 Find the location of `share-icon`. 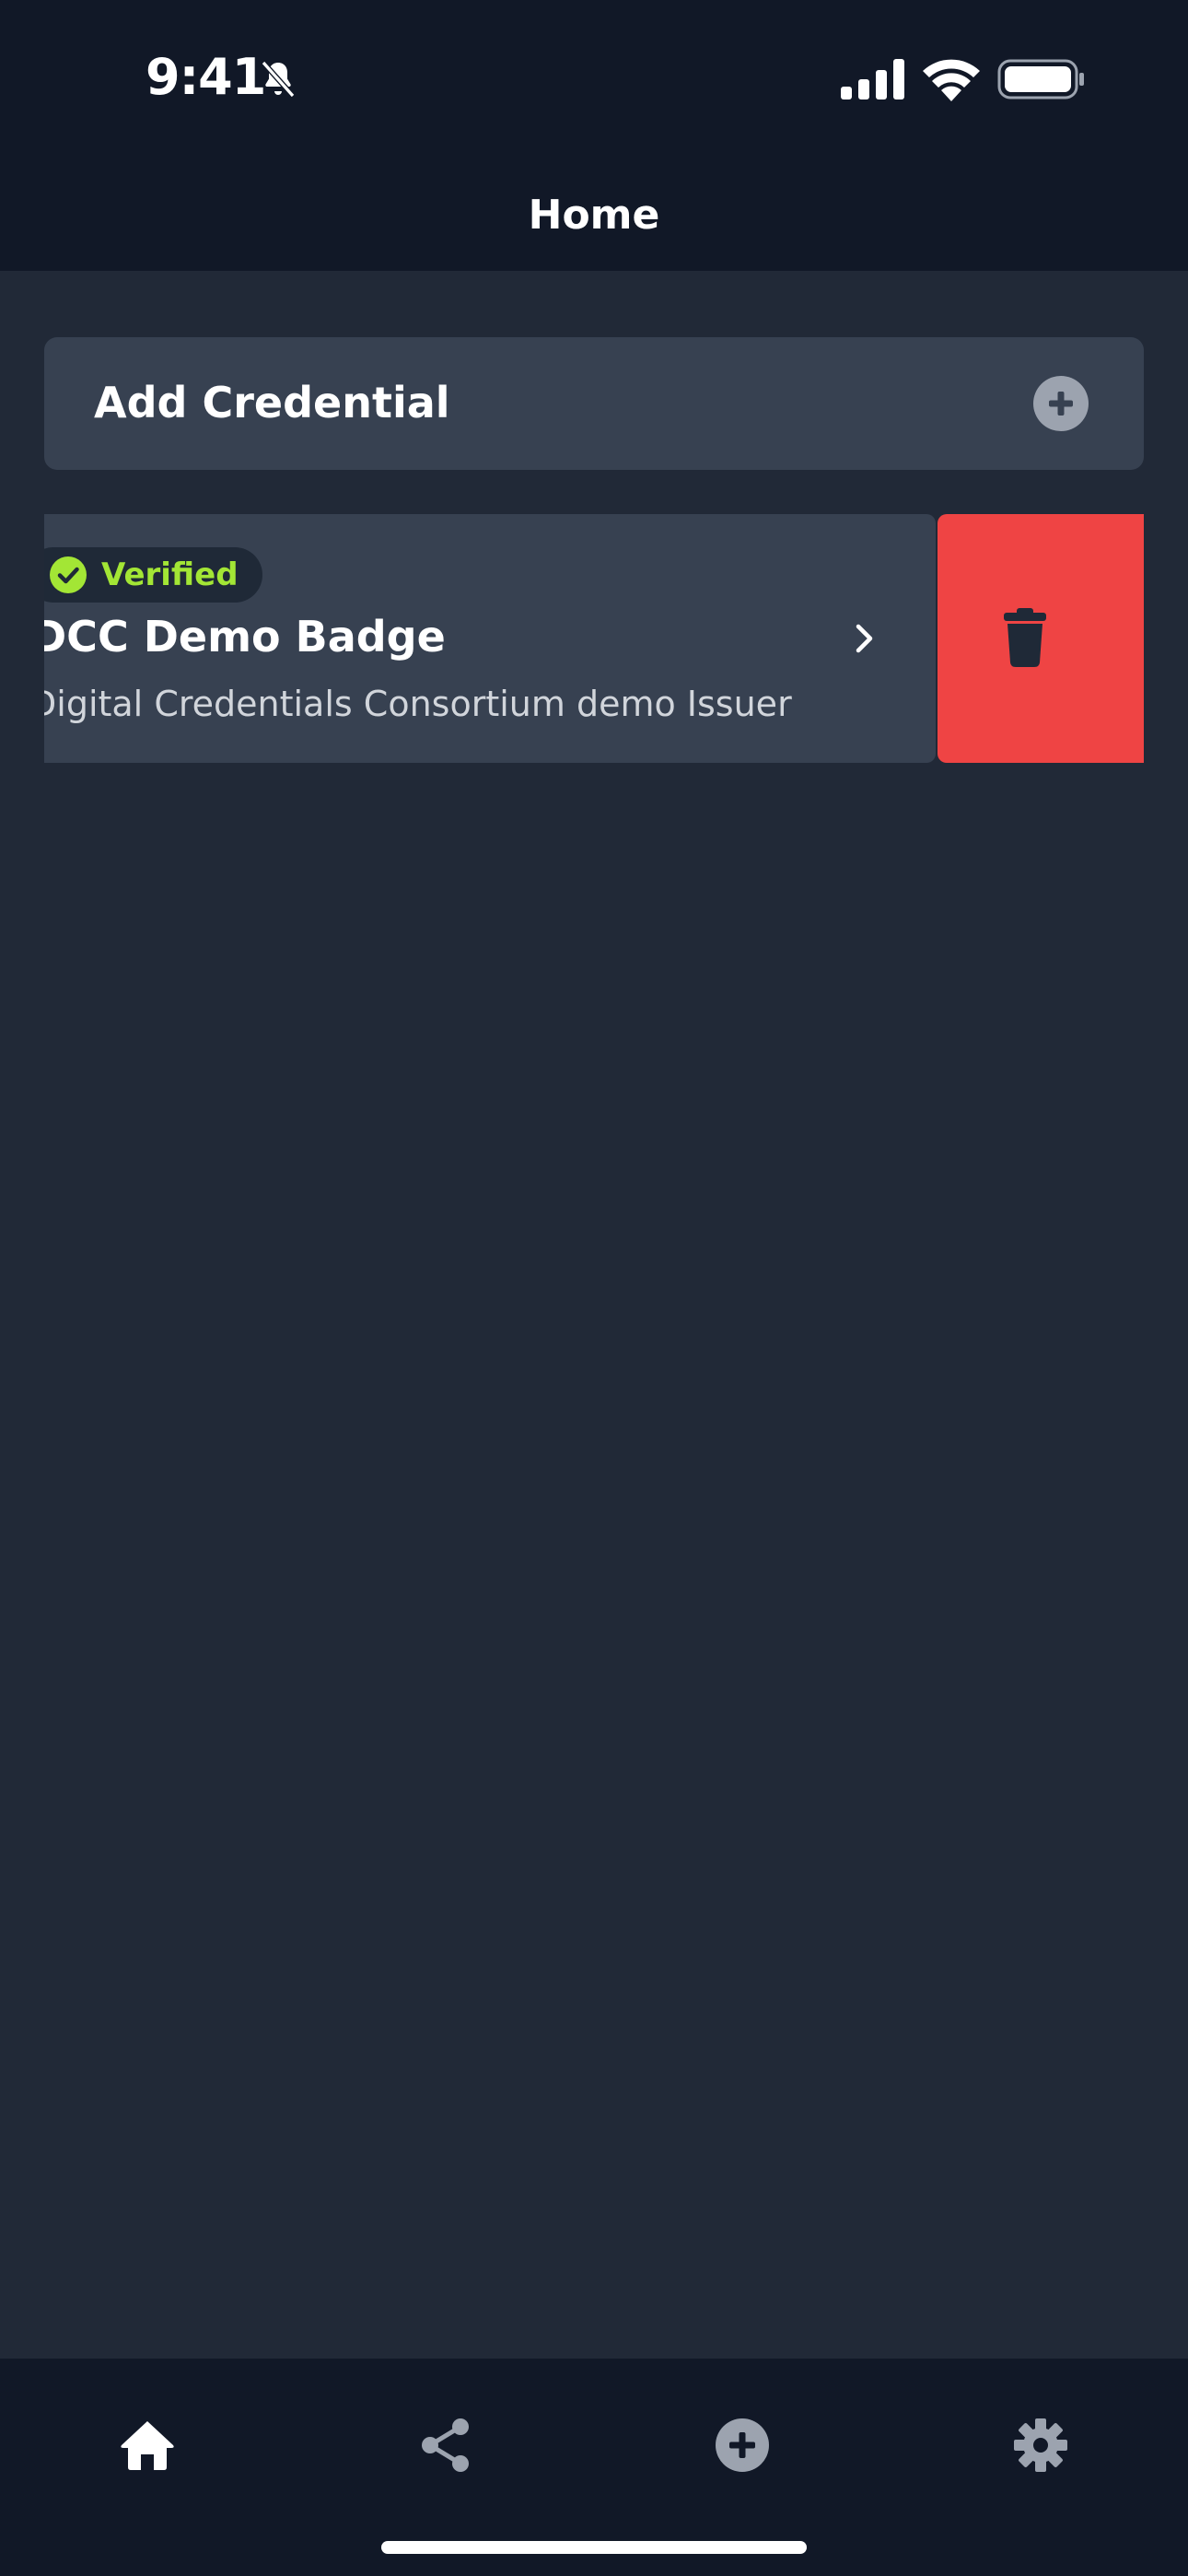

share-icon is located at coordinates (445, 2445).